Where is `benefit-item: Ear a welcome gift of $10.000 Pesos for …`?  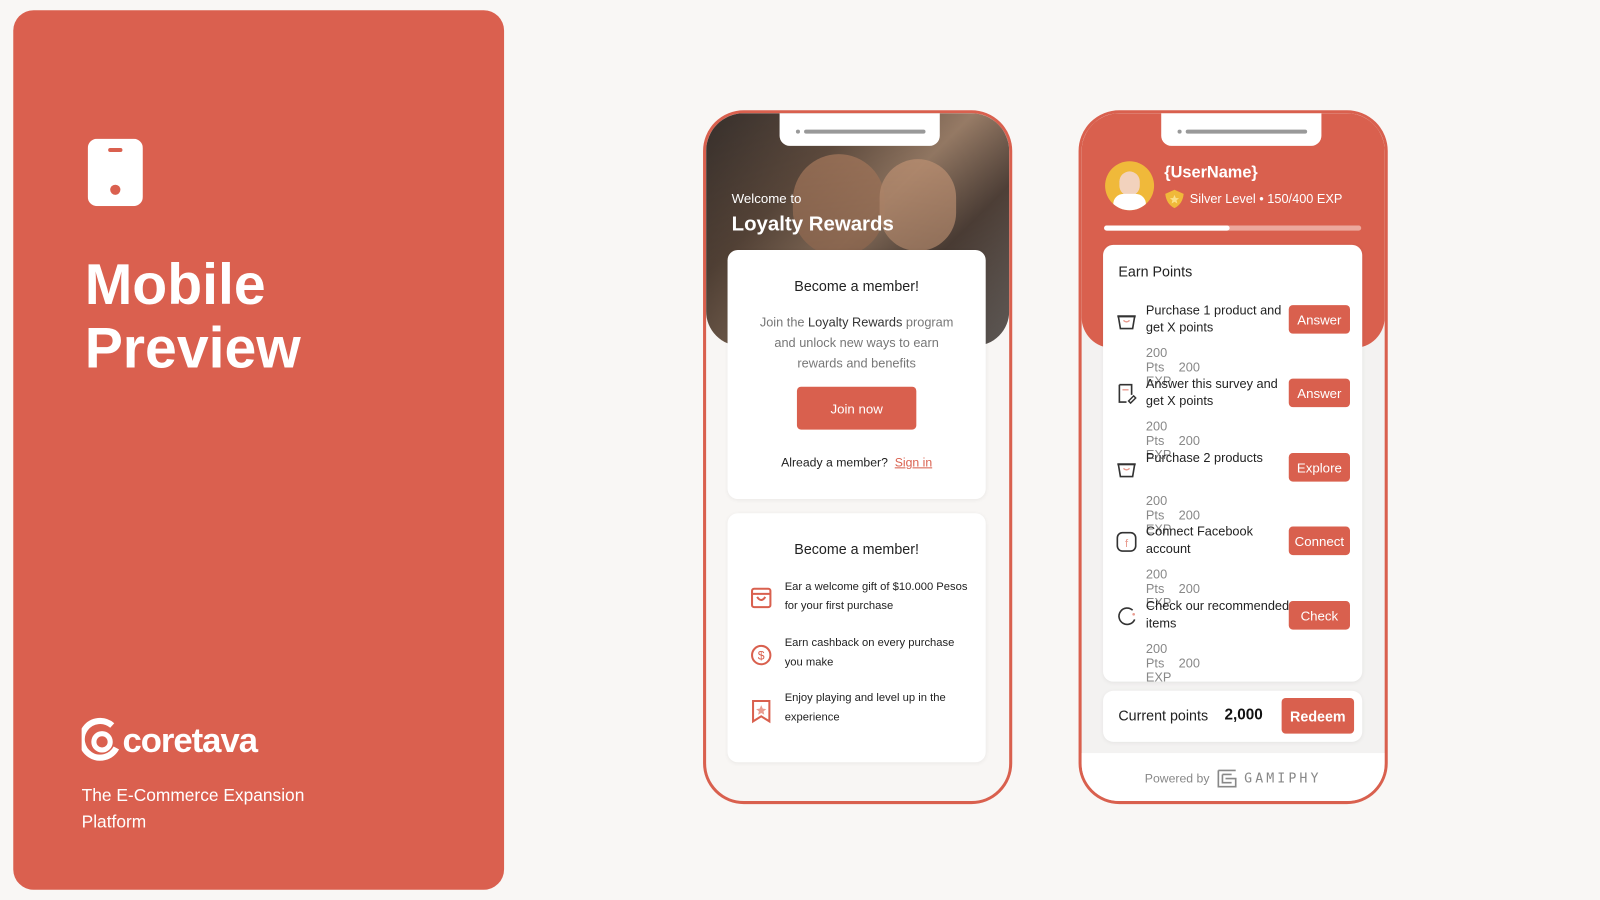
benefit-item: Ear a welcome gift of $10.000 Pesos for … is located at coordinates (876, 596).